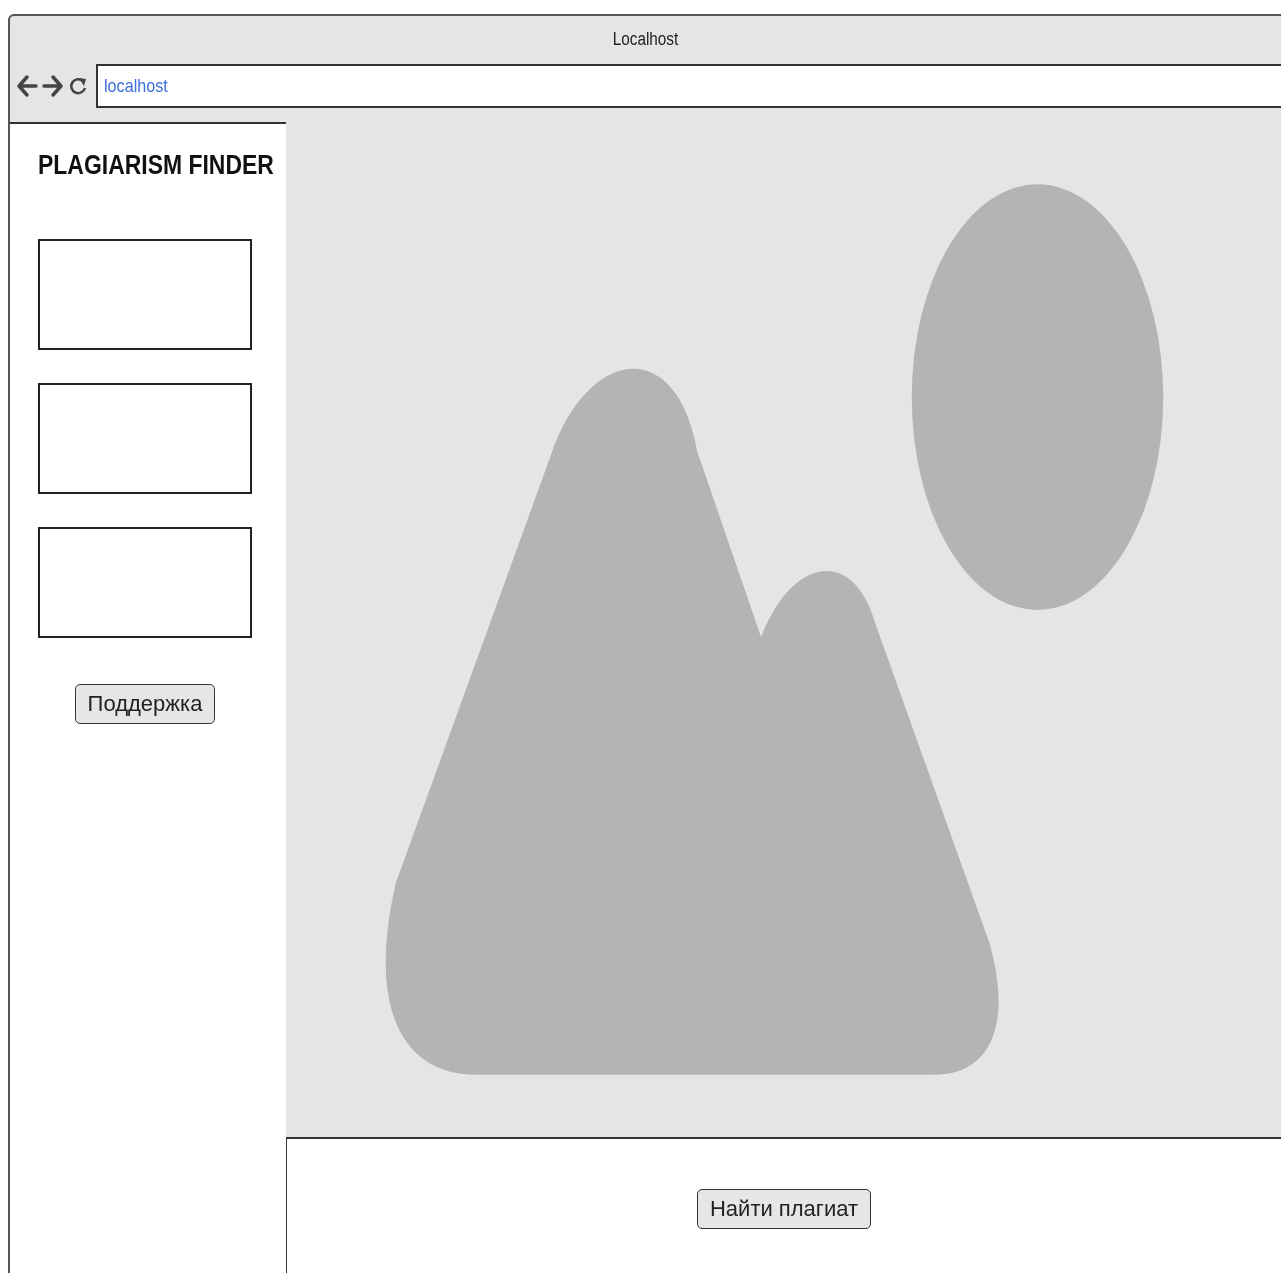 The height and width of the screenshot is (1273, 1281). Describe the element at coordinates (145, 704) in the screenshot. I see `support-button: Поддержка` at that location.